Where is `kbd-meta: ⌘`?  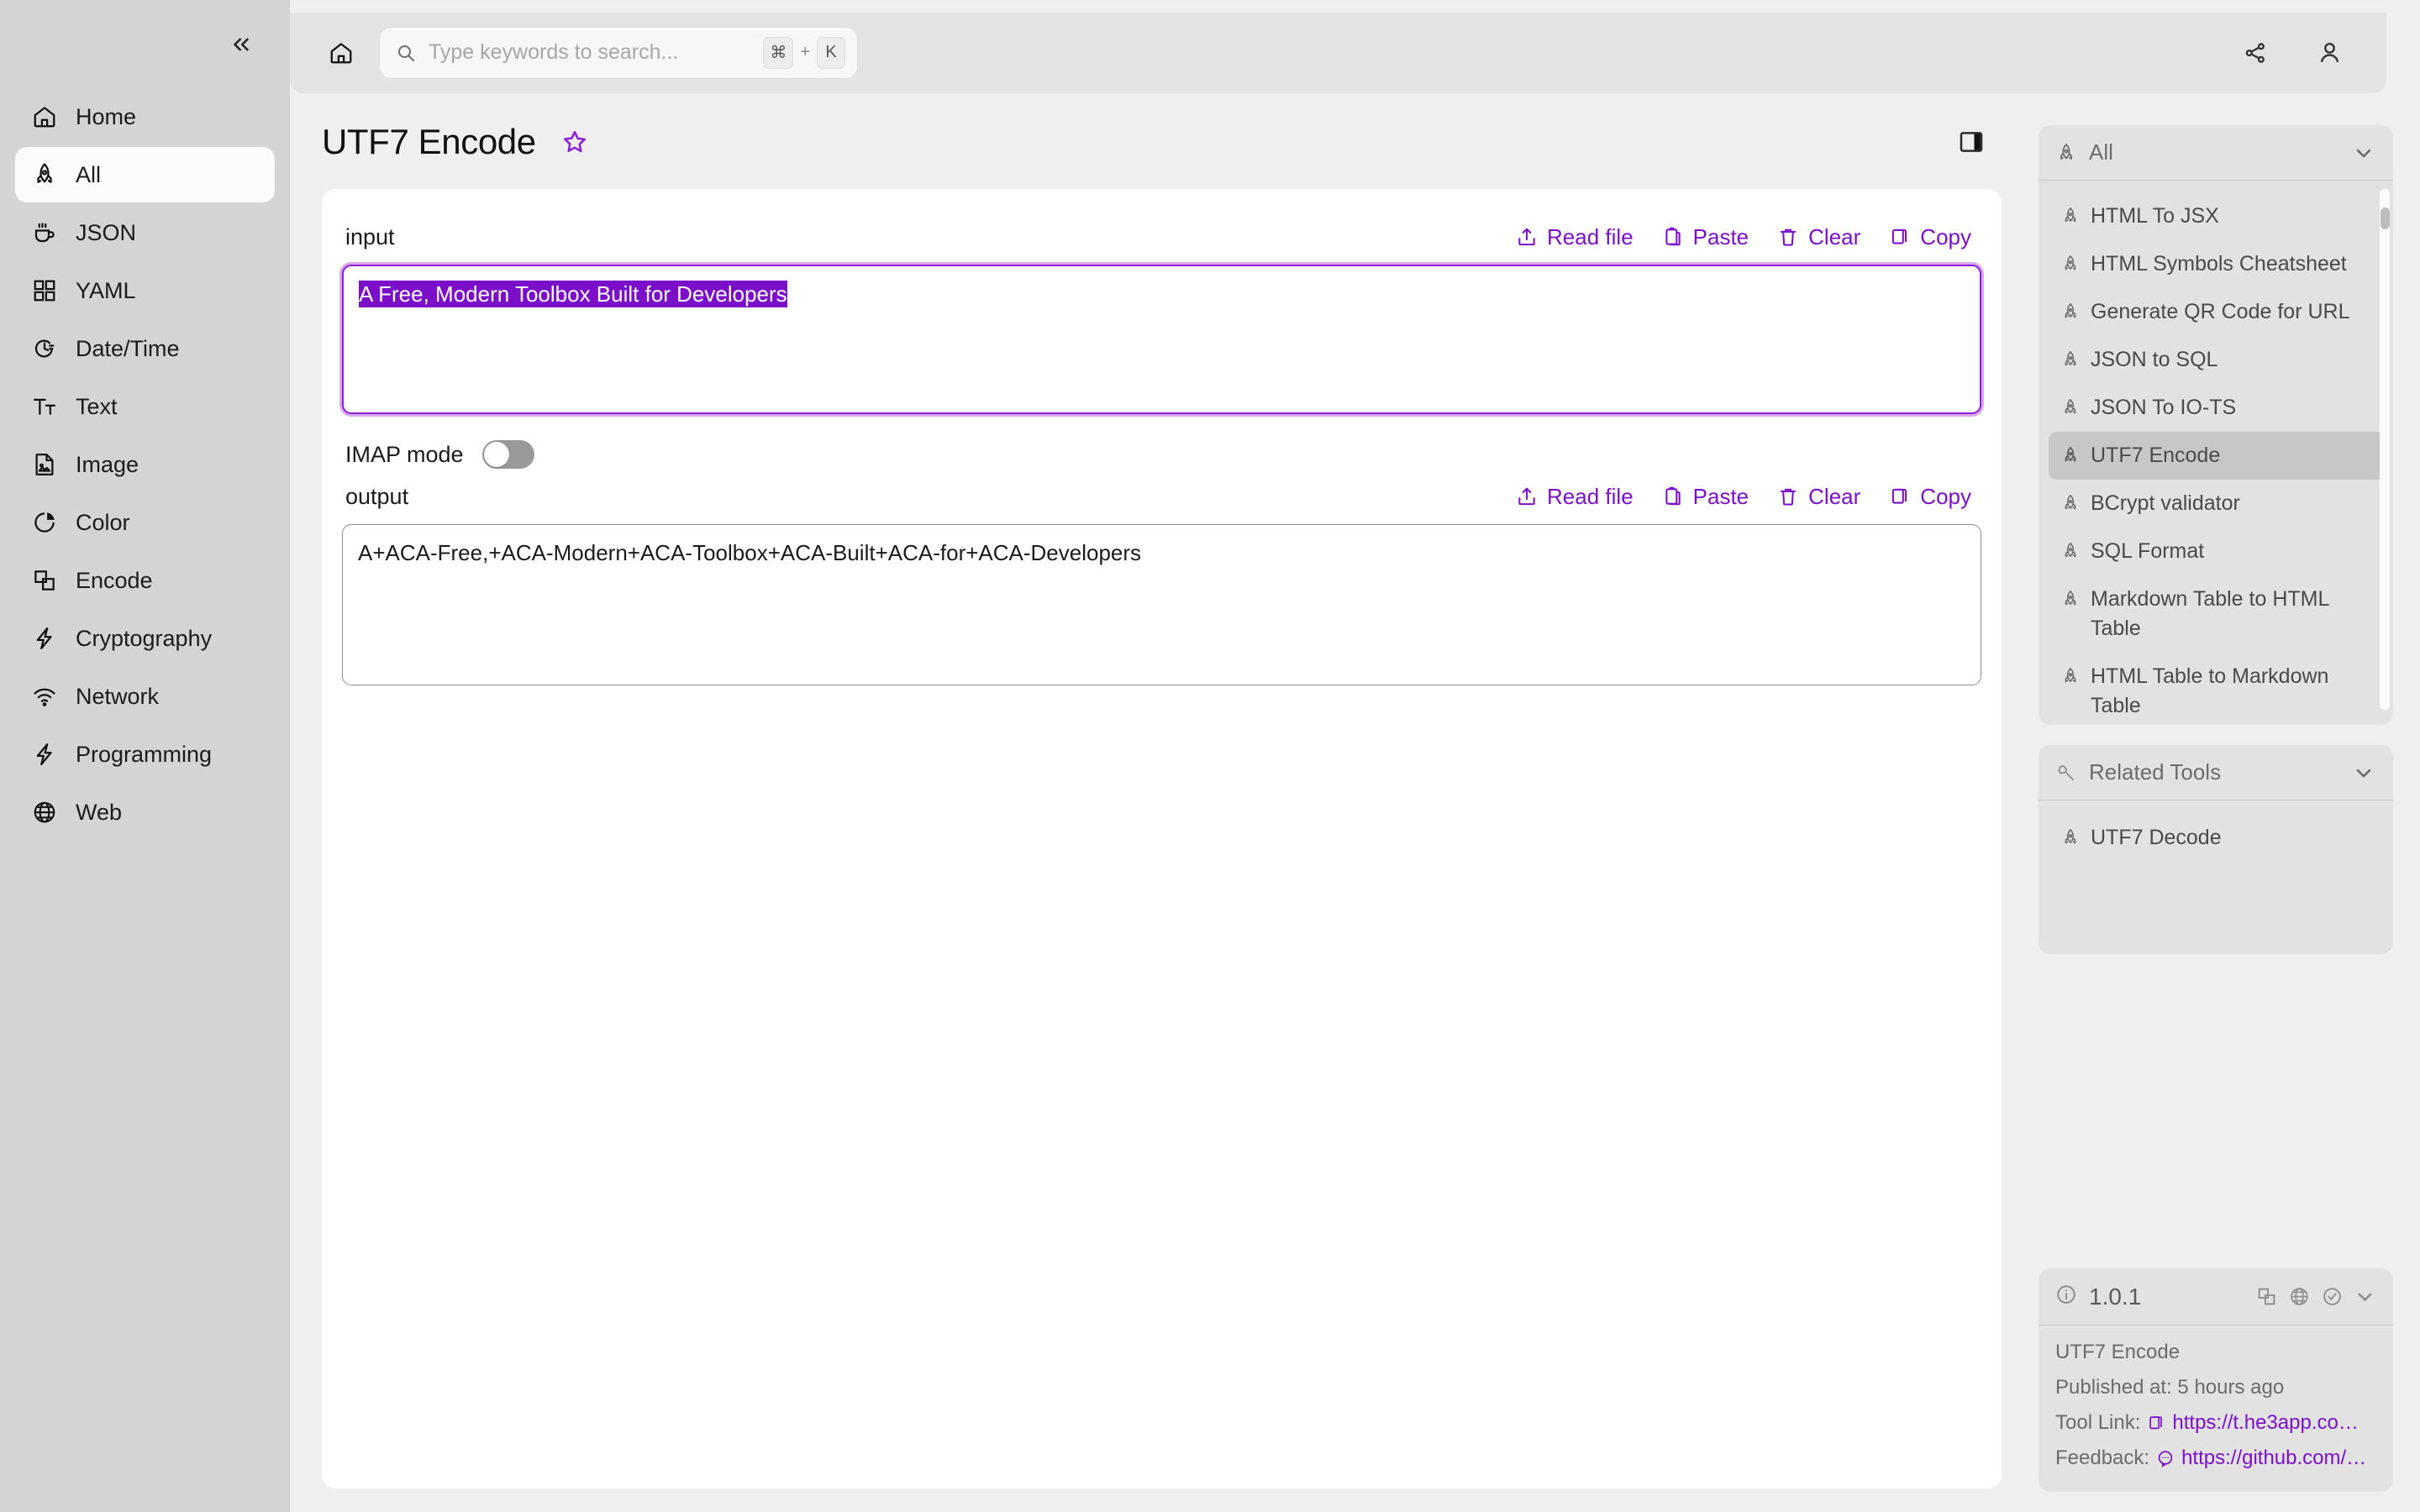 kbd-meta: ⌘ is located at coordinates (779, 52).